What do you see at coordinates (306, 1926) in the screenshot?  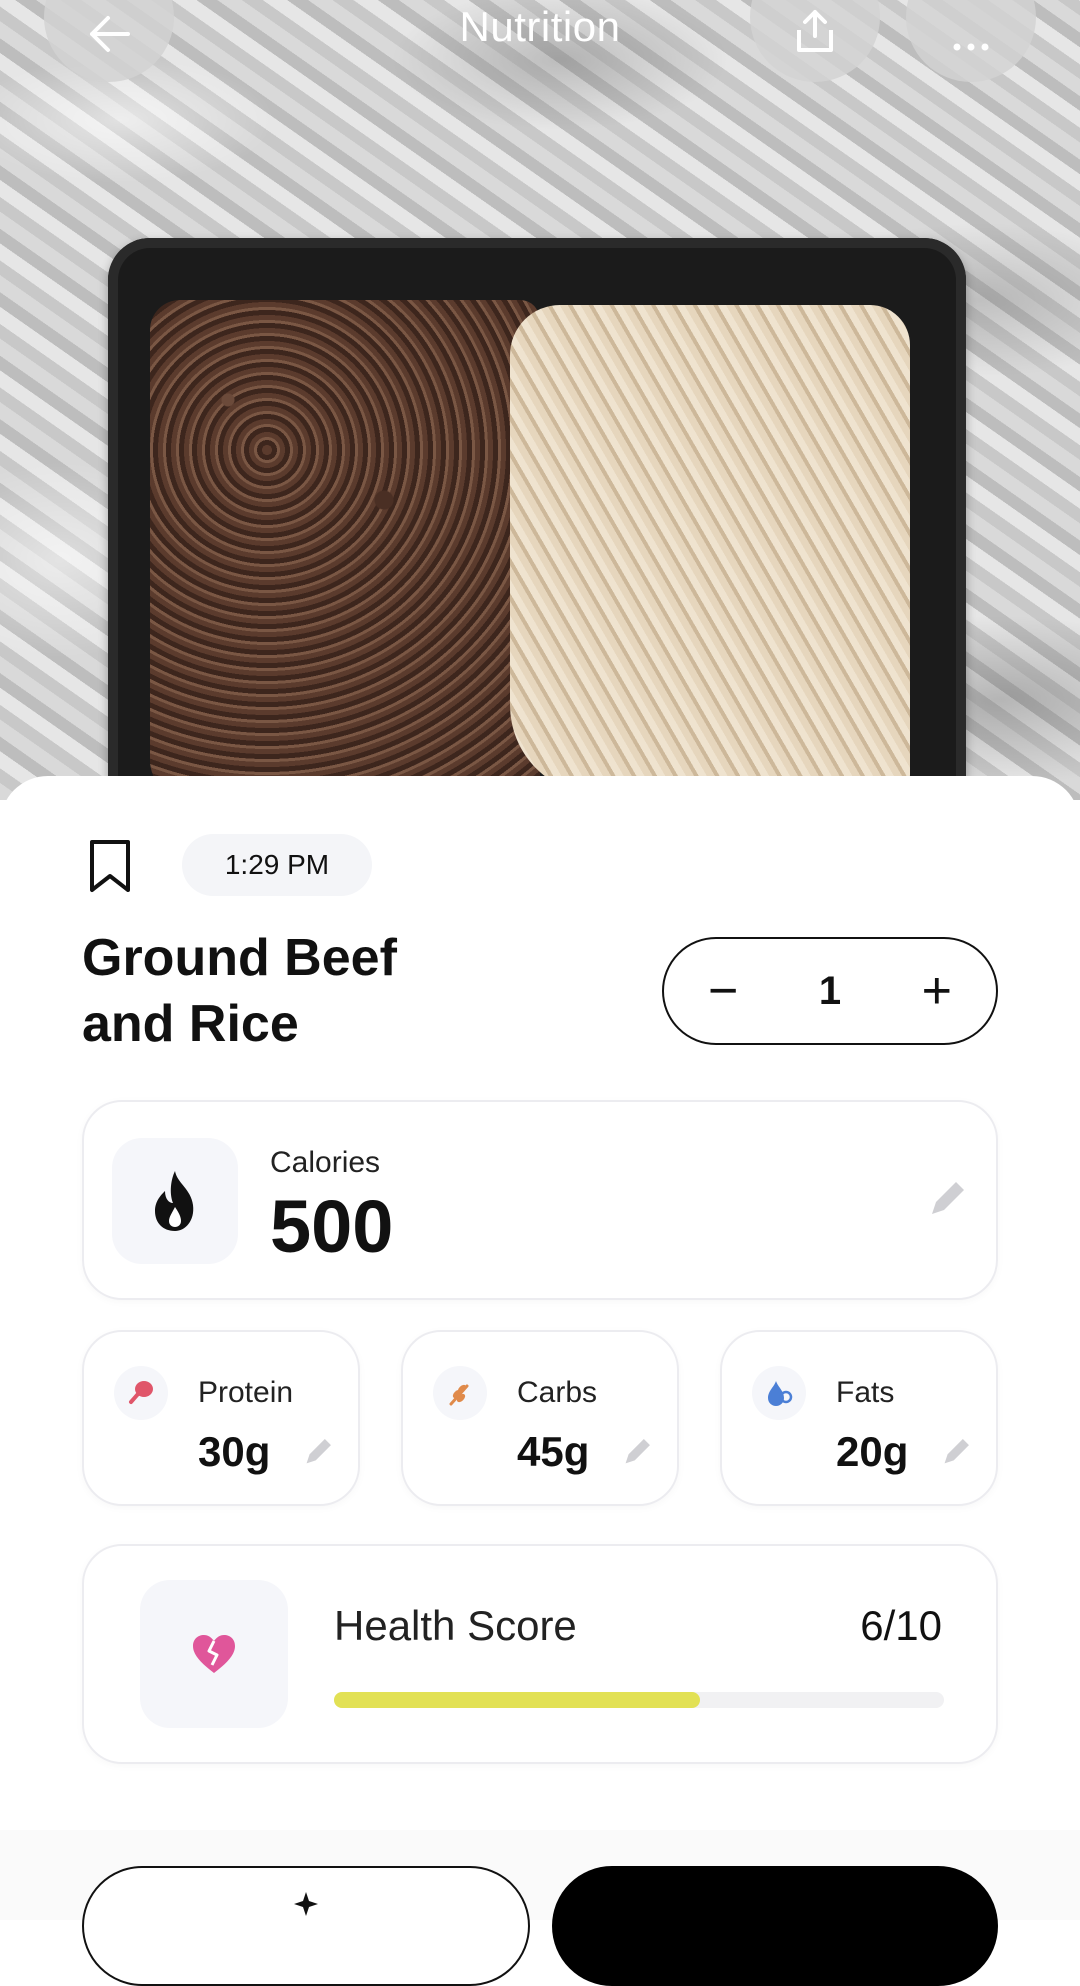 I see `fix-results-button` at bounding box center [306, 1926].